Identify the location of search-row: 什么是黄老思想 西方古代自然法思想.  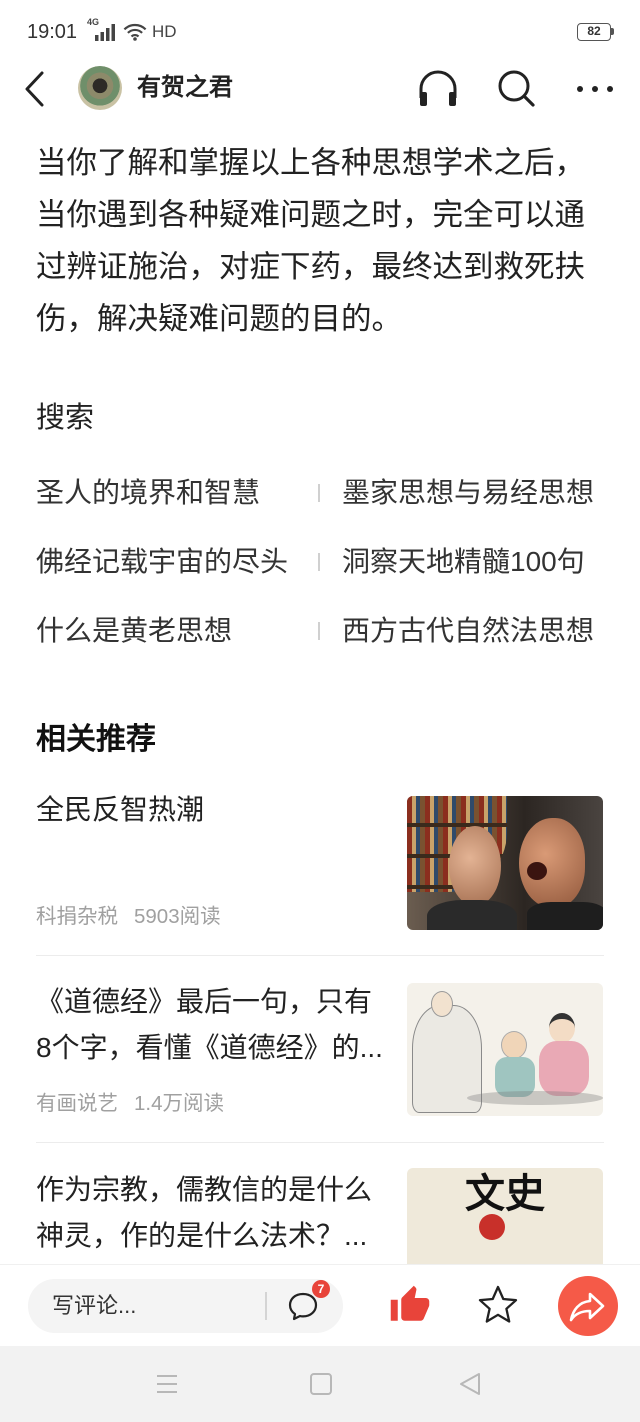
(320, 631).